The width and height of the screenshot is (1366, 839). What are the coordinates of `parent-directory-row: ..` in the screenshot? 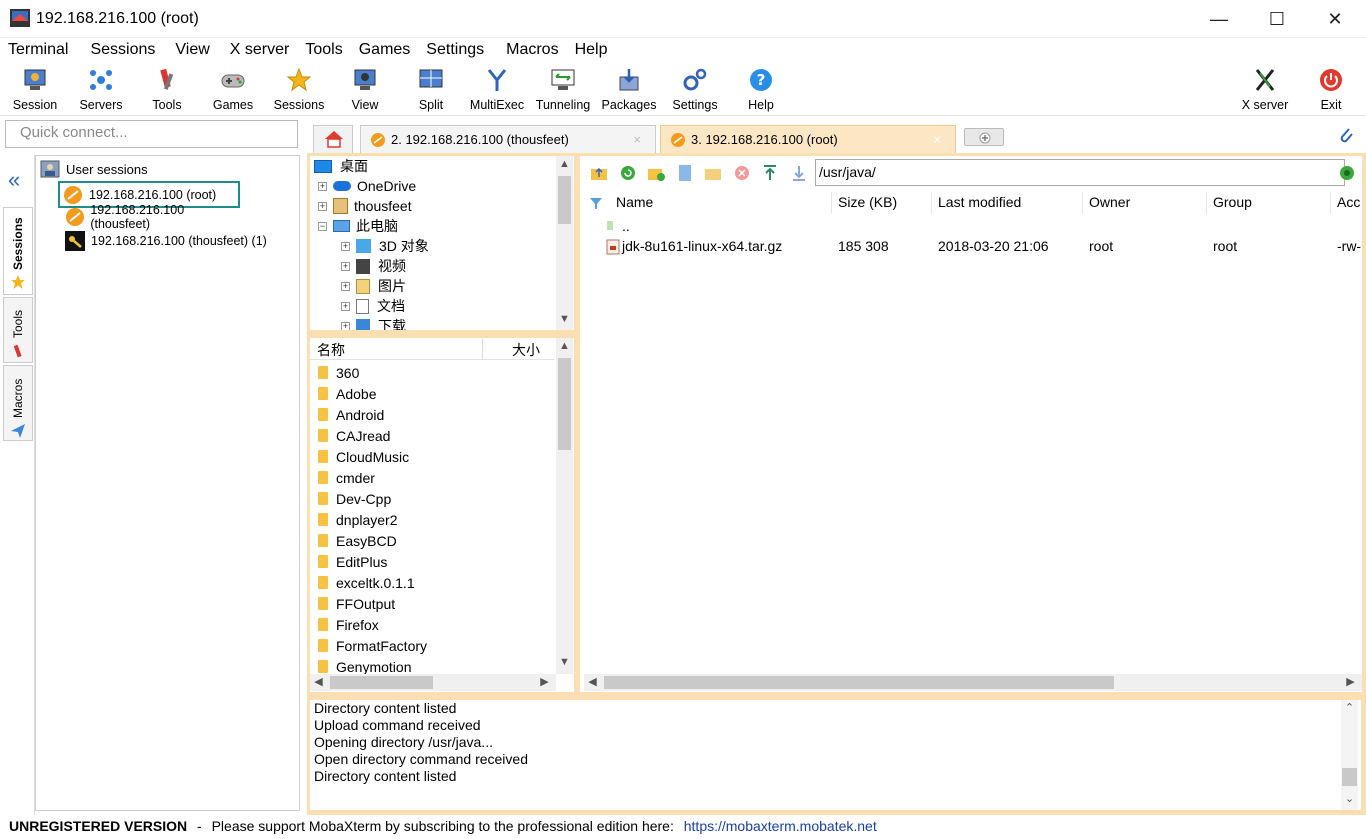 It's located at (971, 227).